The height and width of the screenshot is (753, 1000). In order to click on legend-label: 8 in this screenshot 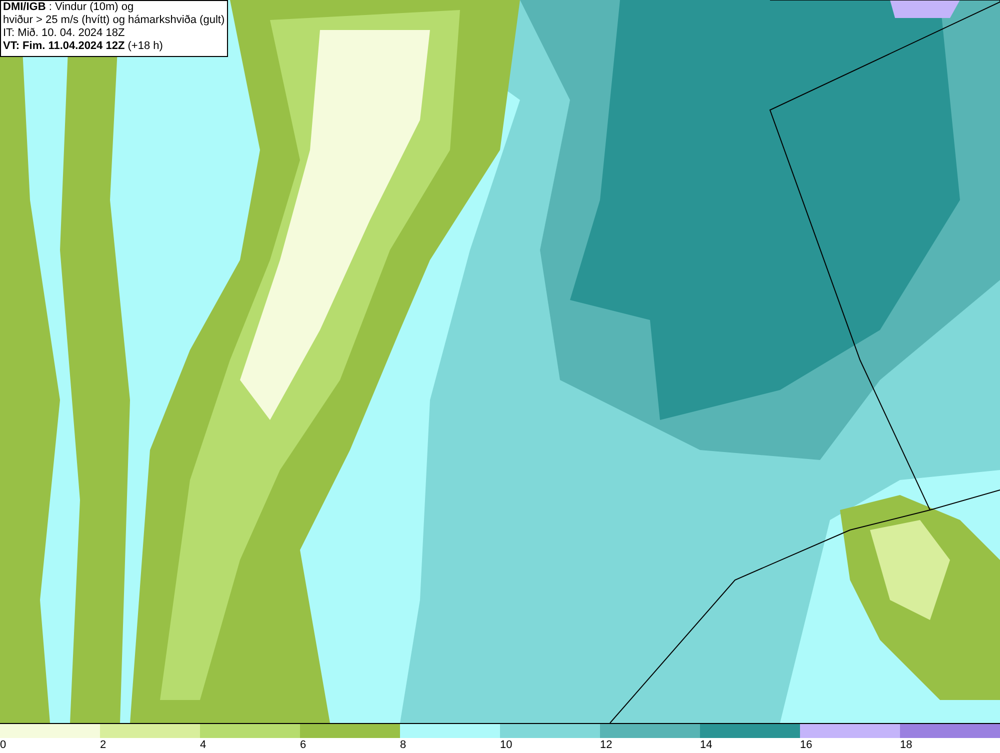, I will do `click(403, 745)`.